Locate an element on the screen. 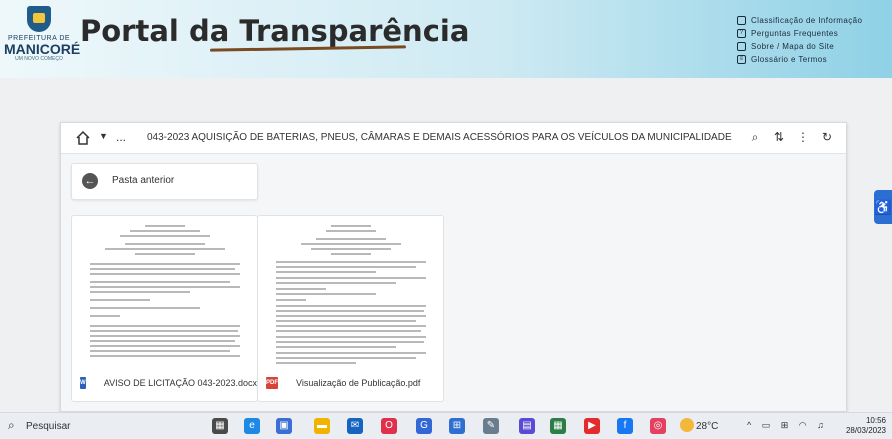 This screenshot has width=892, height=439. link-classificacao: Classificação de Informação is located at coordinates (799, 20).